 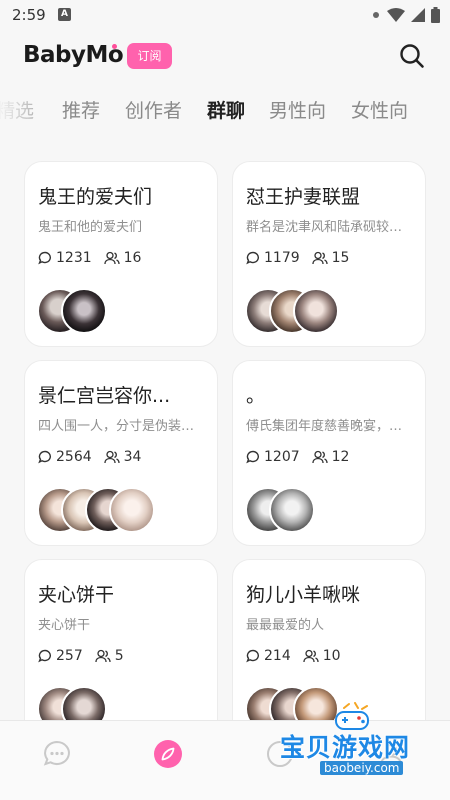 I want to click on member-count: 15, so click(x=330, y=258).